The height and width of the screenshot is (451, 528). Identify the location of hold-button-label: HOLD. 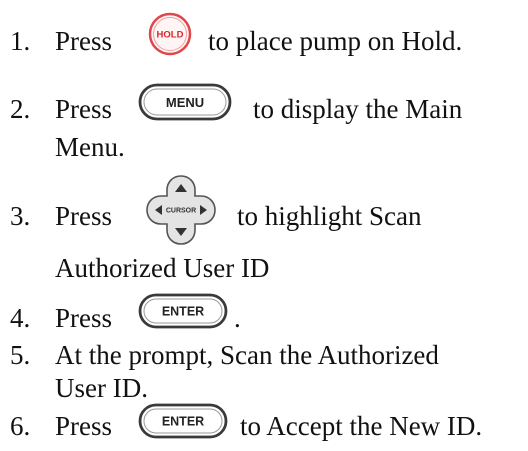
(170, 35).